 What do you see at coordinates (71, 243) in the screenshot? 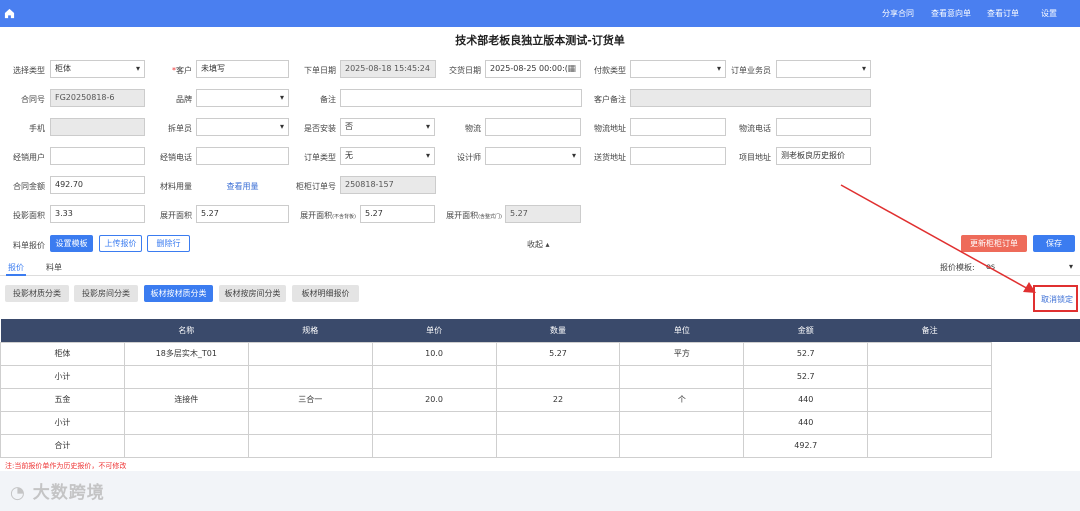
I see `set-template-button: 设置模板` at bounding box center [71, 243].